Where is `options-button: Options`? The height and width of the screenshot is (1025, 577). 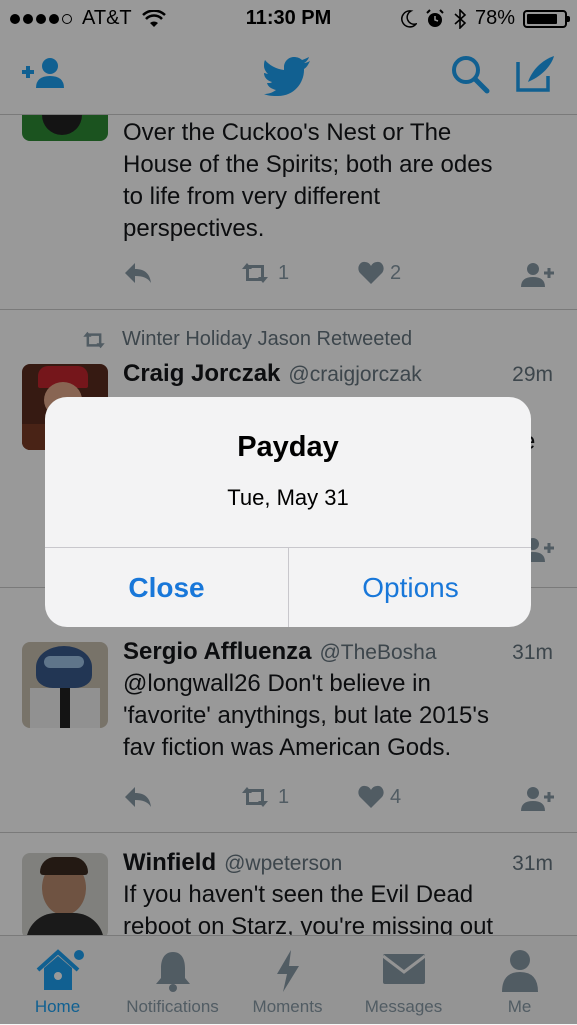
options-button: Options is located at coordinates (410, 587).